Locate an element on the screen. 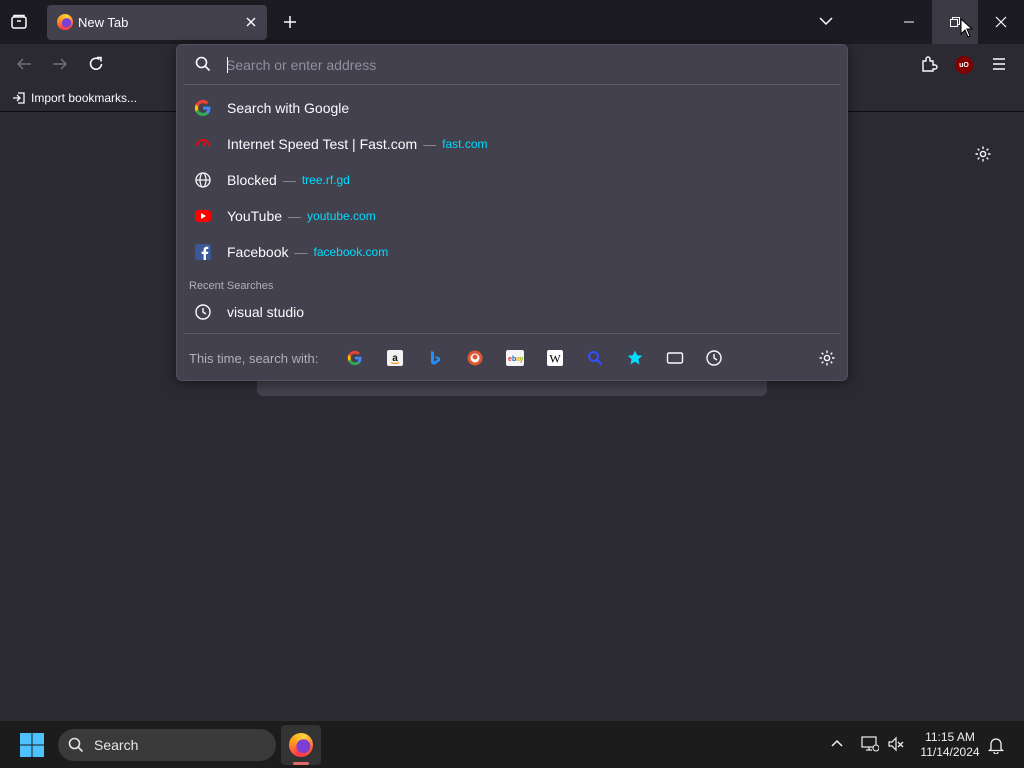 The width and height of the screenshot is (1024, 768). puzzle-icon is located at coordinates (930, 64).